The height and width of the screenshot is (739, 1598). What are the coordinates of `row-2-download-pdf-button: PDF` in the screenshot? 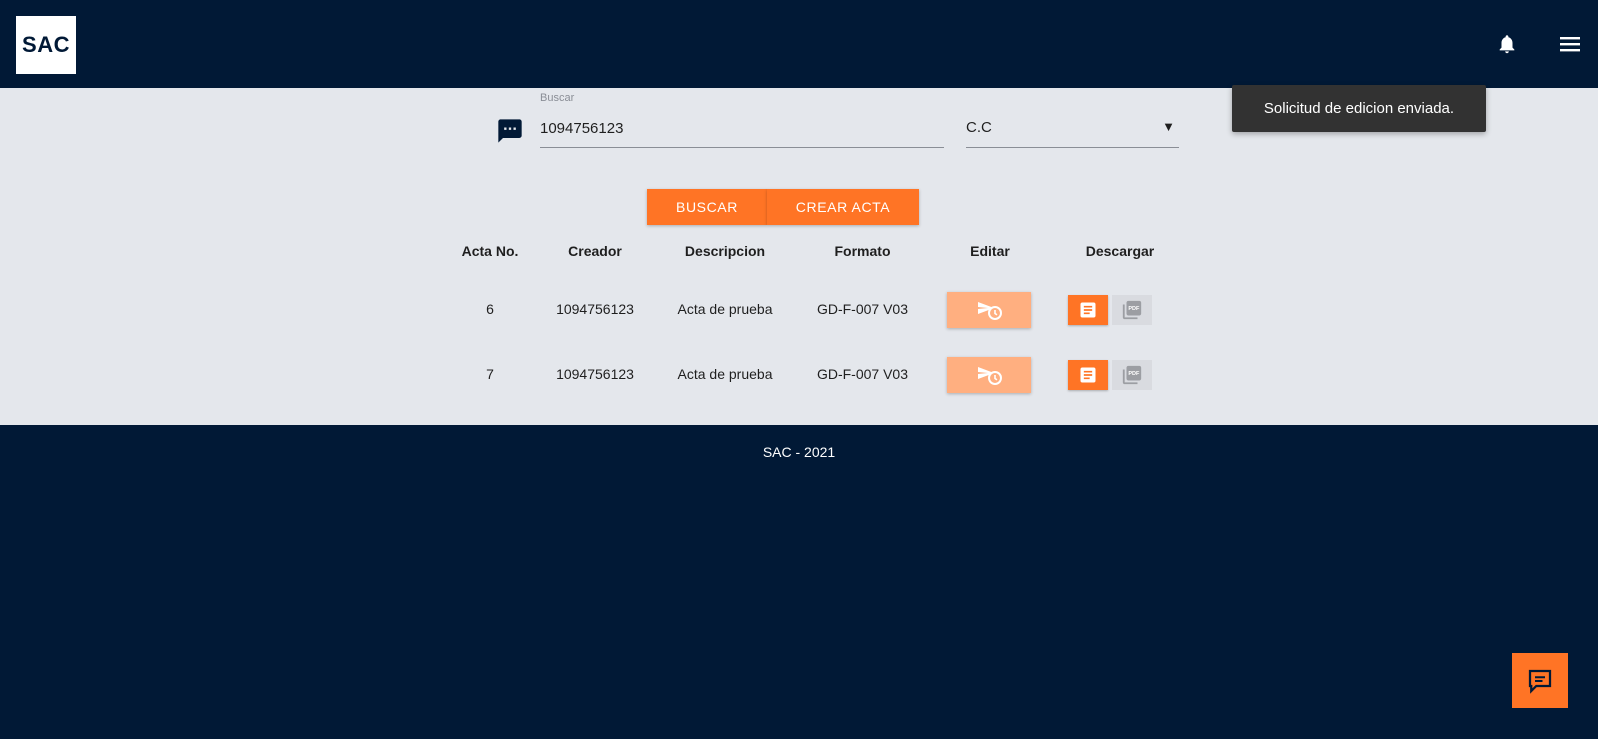 It's located at (1132, 375).